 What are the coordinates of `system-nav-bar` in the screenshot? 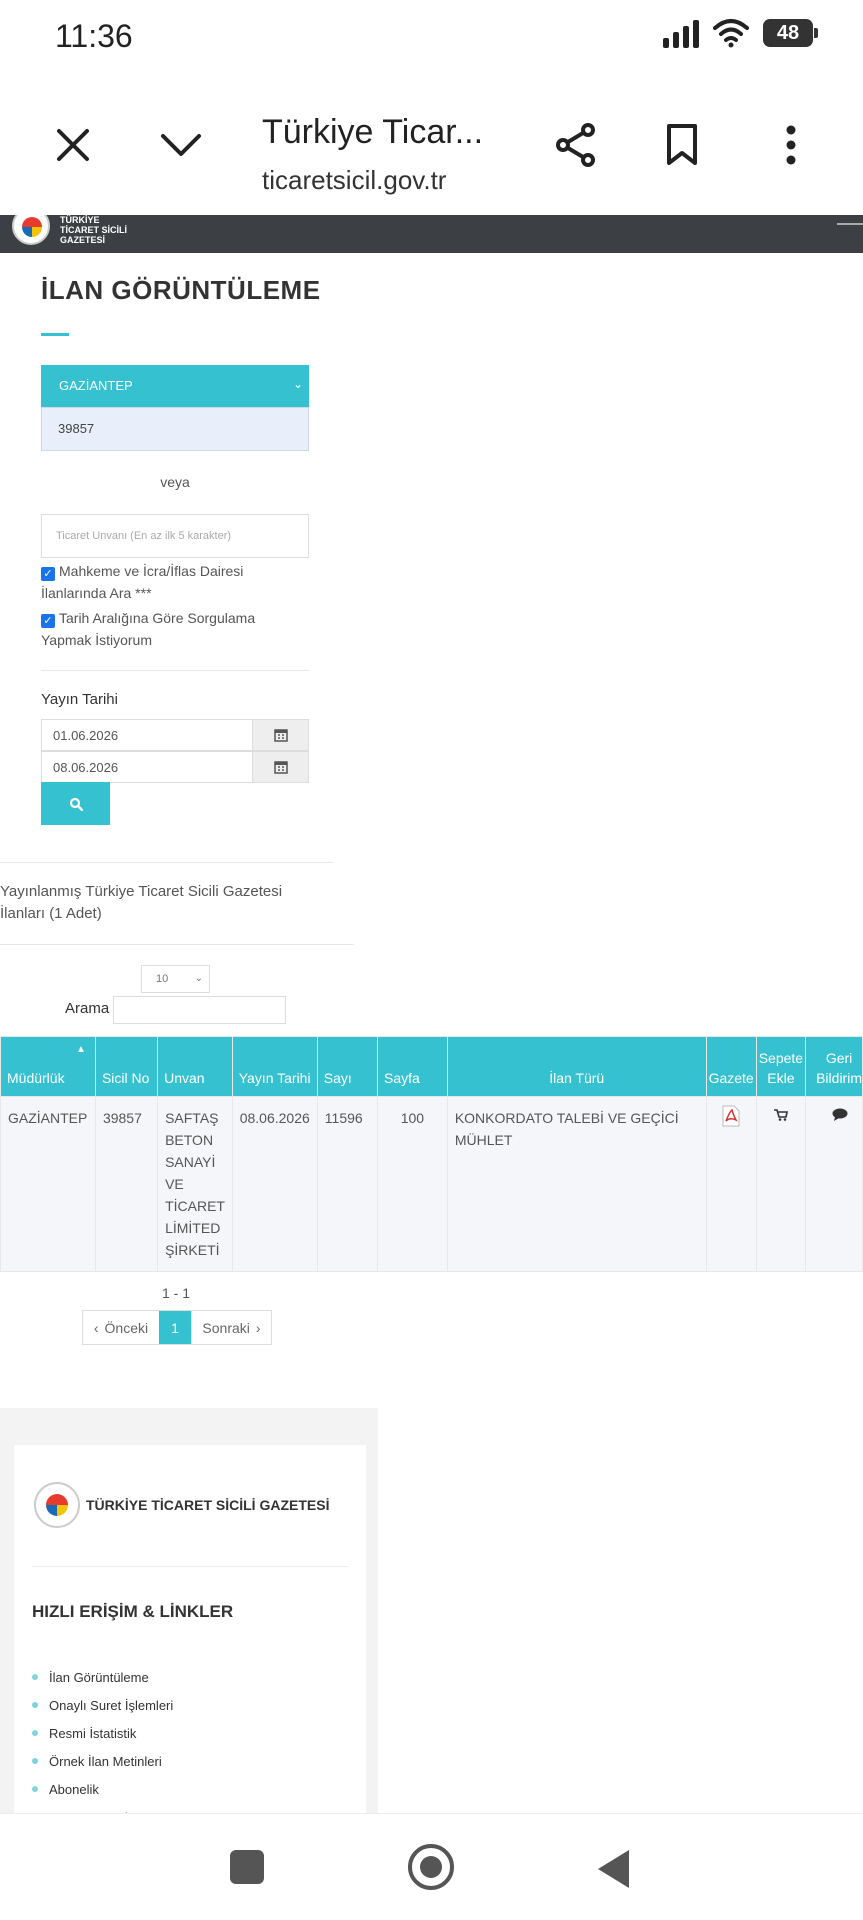 It's located at (431, 1866).